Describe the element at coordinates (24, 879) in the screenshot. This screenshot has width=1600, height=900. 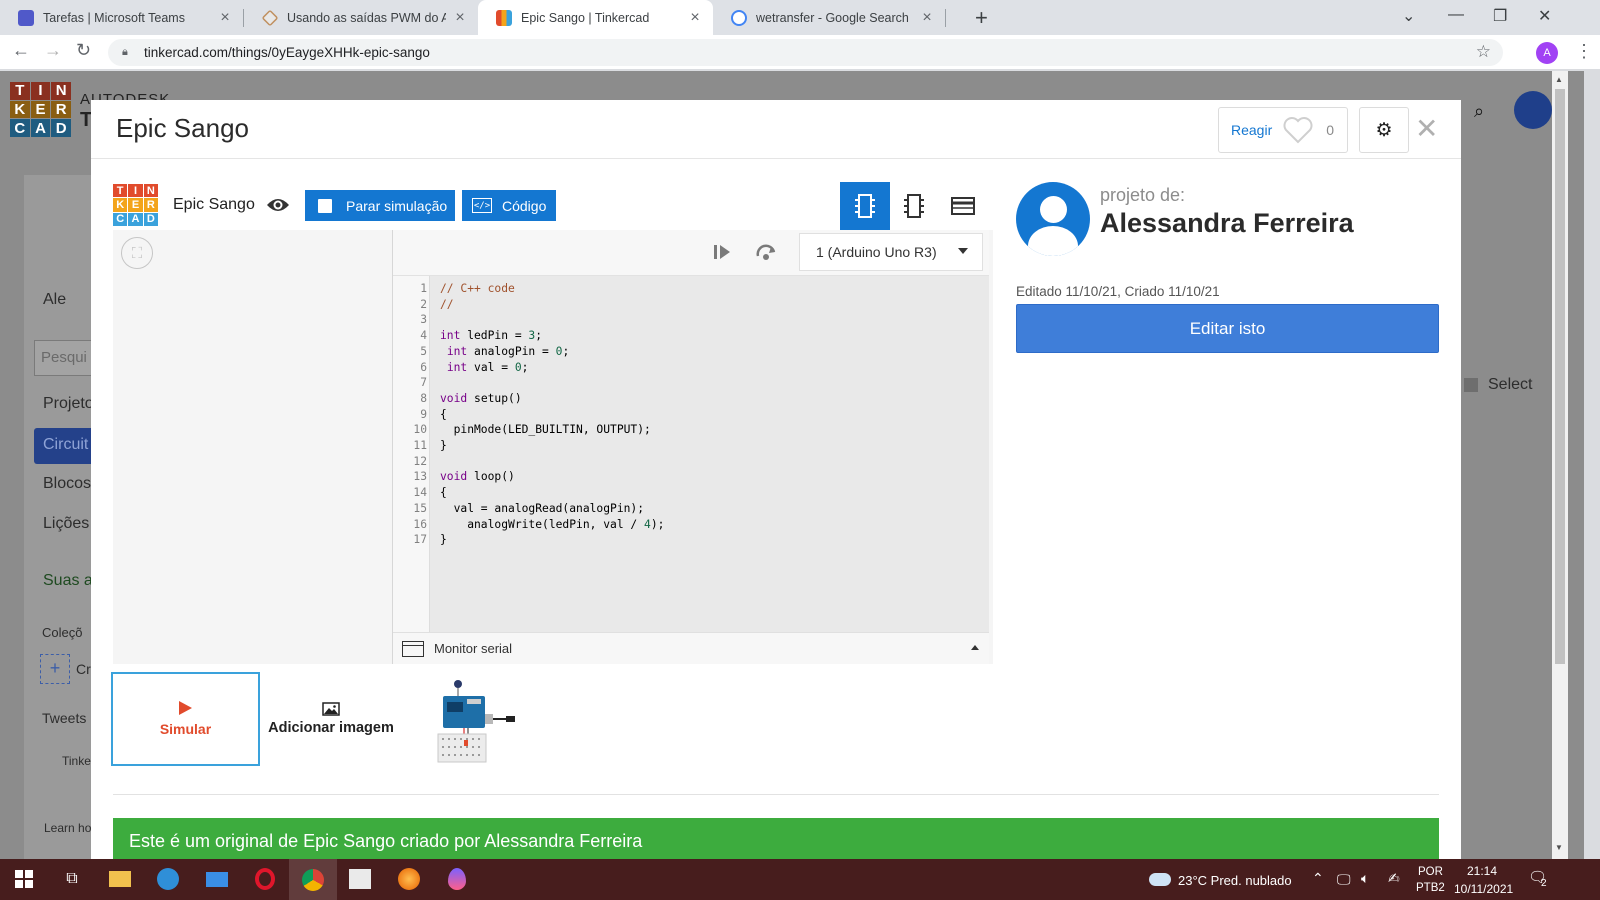
I see `windows-start-icon` at that location.